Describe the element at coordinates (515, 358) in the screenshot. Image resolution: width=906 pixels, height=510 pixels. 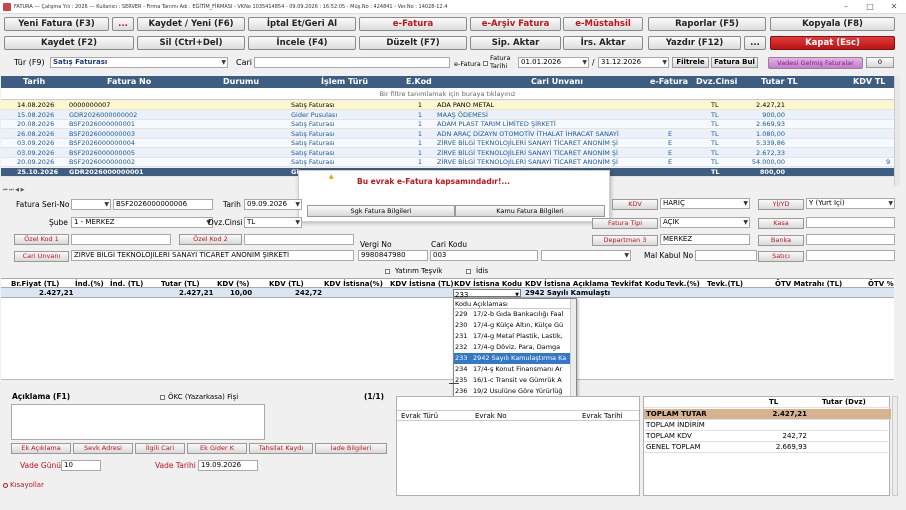
I see `dropdown-option: 233 2942 Sayılı Kamulaştırma Ka` at that location.